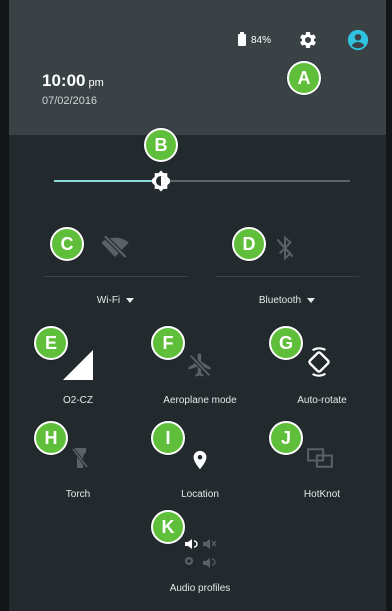 The image size is (392, 611). I want to click on signal-icon, so click(78, 365).